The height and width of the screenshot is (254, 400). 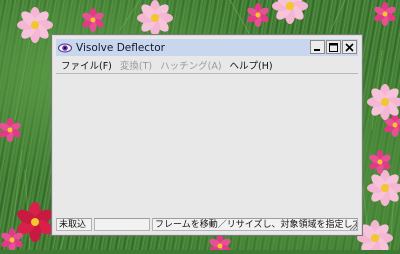 What do you see at coordinates (136, 65) in the screenshot?
I see `menu-convert: 変換(T)` at bounding box center [136, 65].